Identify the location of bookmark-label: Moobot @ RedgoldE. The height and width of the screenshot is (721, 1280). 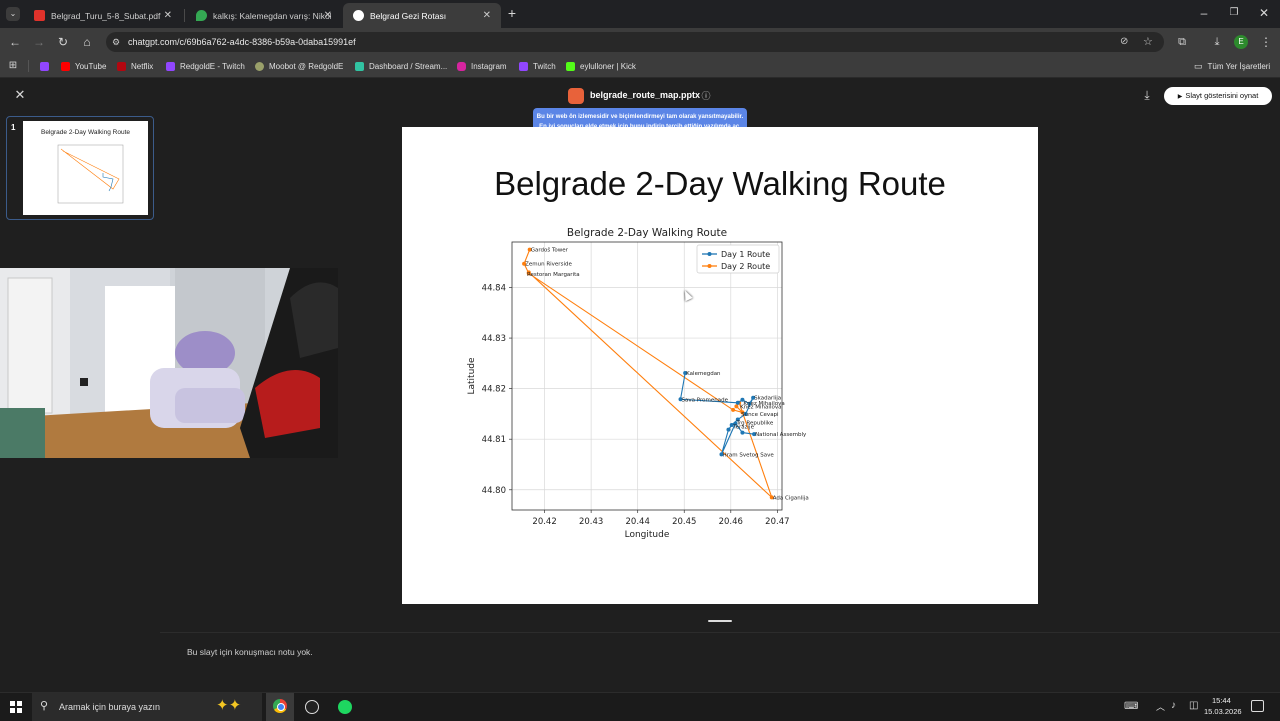
(306, 66).